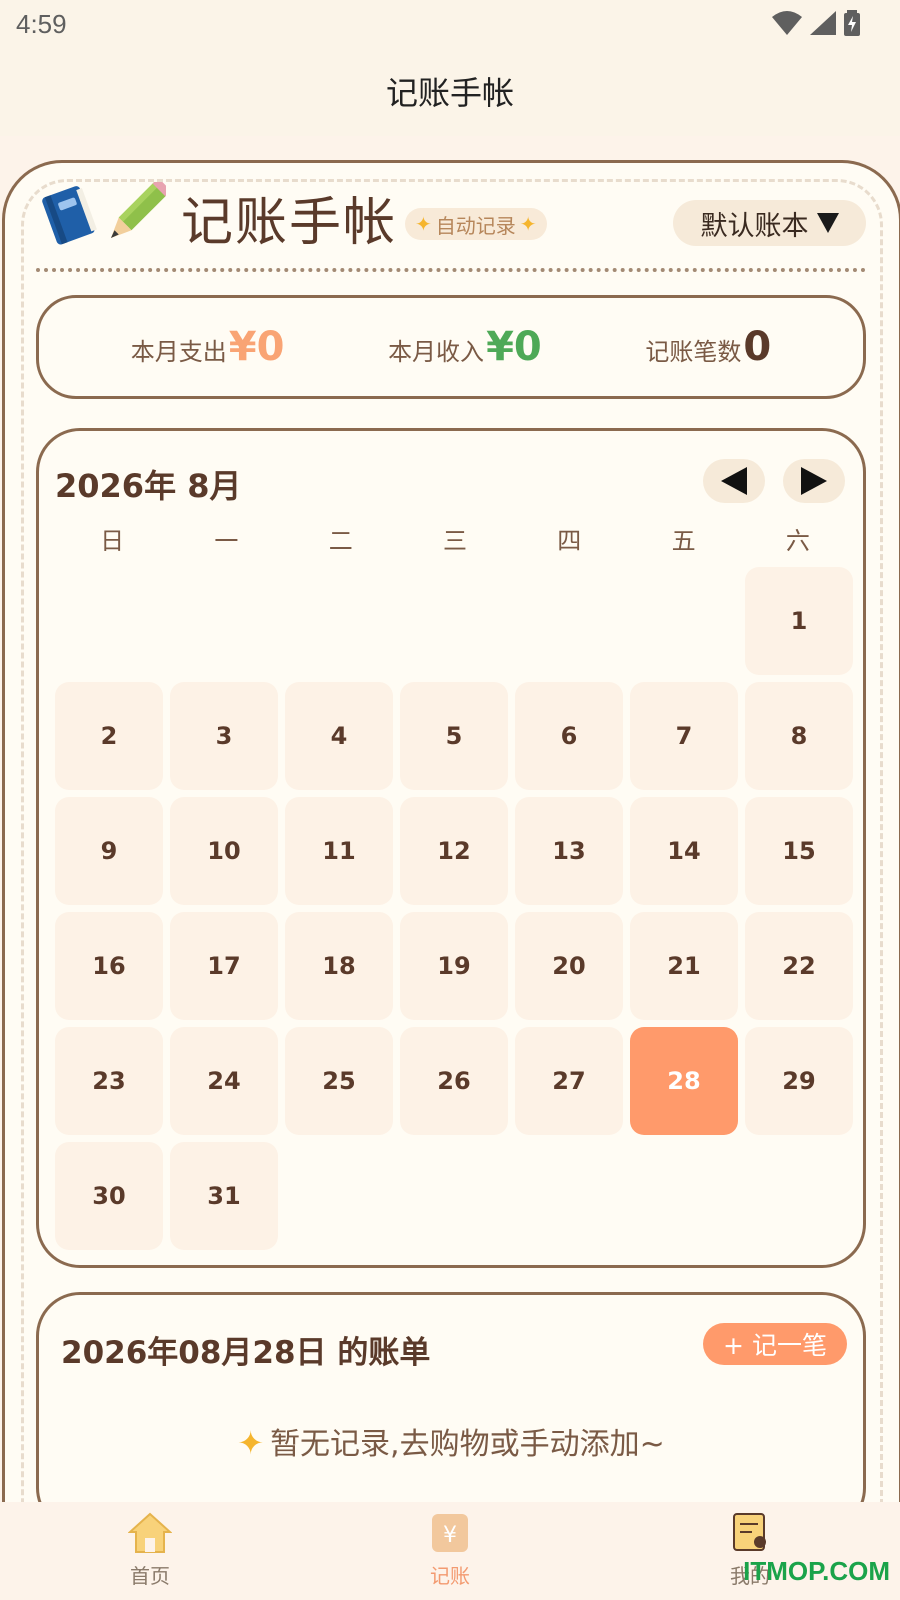  What do you see at coordinates (754, 226) in the screenshot?
I see `ledger-select-label: 默认账本` at bounding box center [754, 226].